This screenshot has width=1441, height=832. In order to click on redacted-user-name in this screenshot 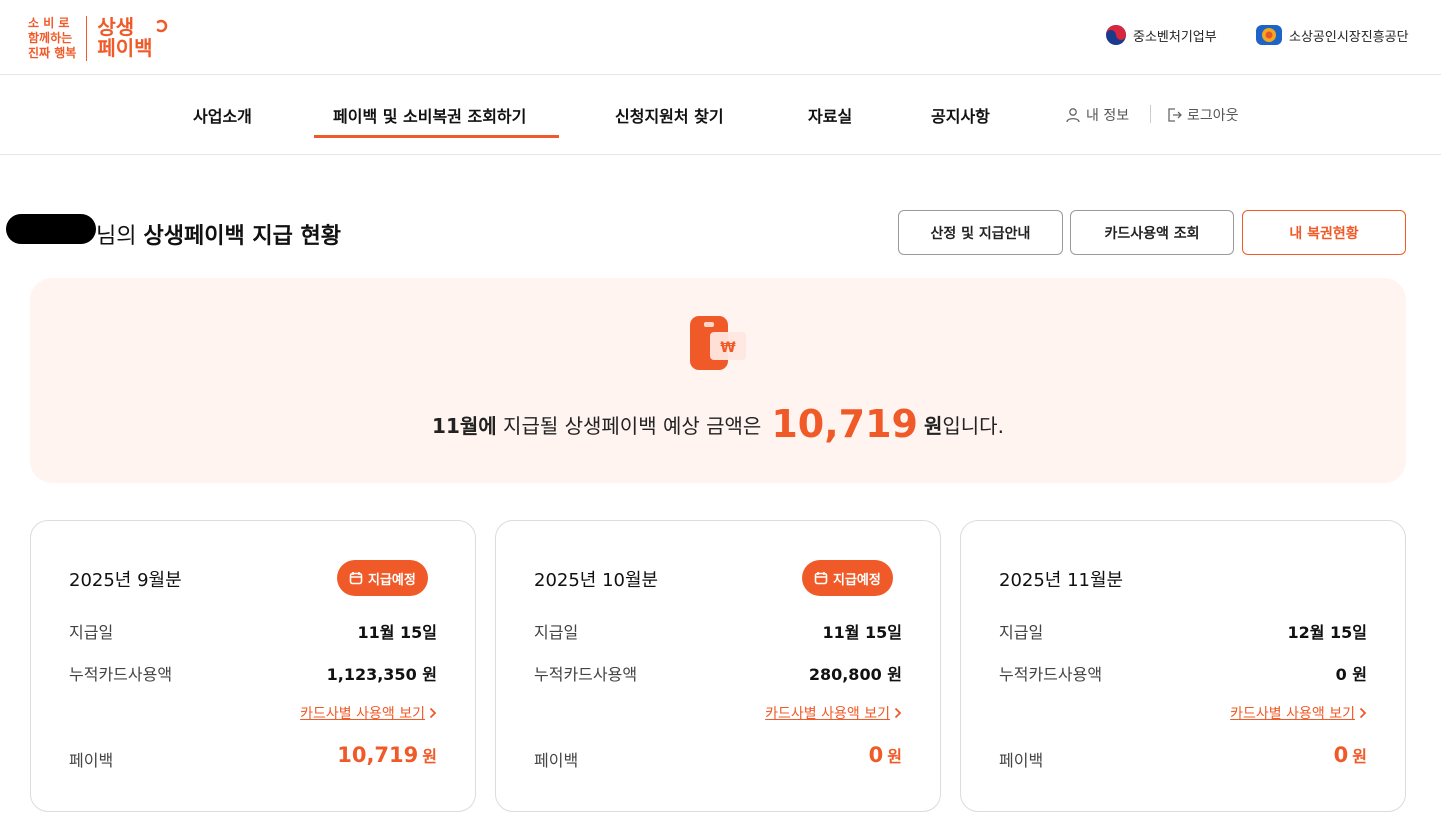, I will do `click(51, 229)`.